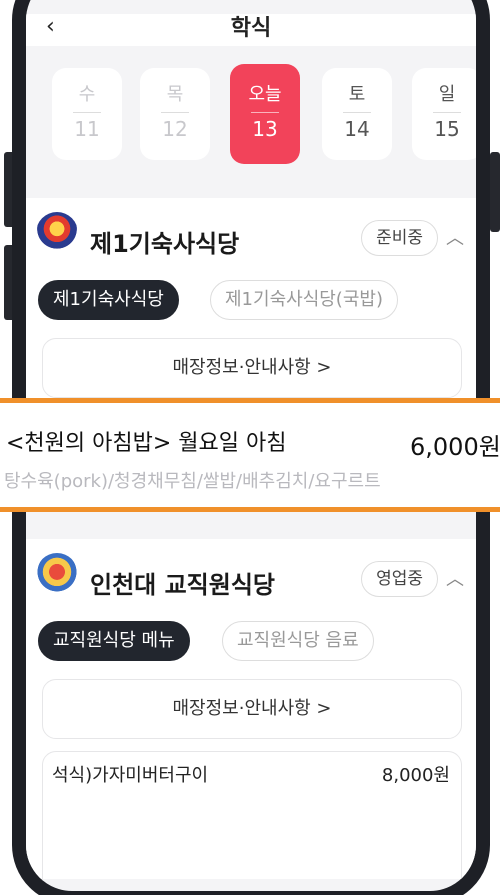 The width and height of the screenshot is (500, 895). I want to click on day-today: 오늘 13, so click(265, 114).